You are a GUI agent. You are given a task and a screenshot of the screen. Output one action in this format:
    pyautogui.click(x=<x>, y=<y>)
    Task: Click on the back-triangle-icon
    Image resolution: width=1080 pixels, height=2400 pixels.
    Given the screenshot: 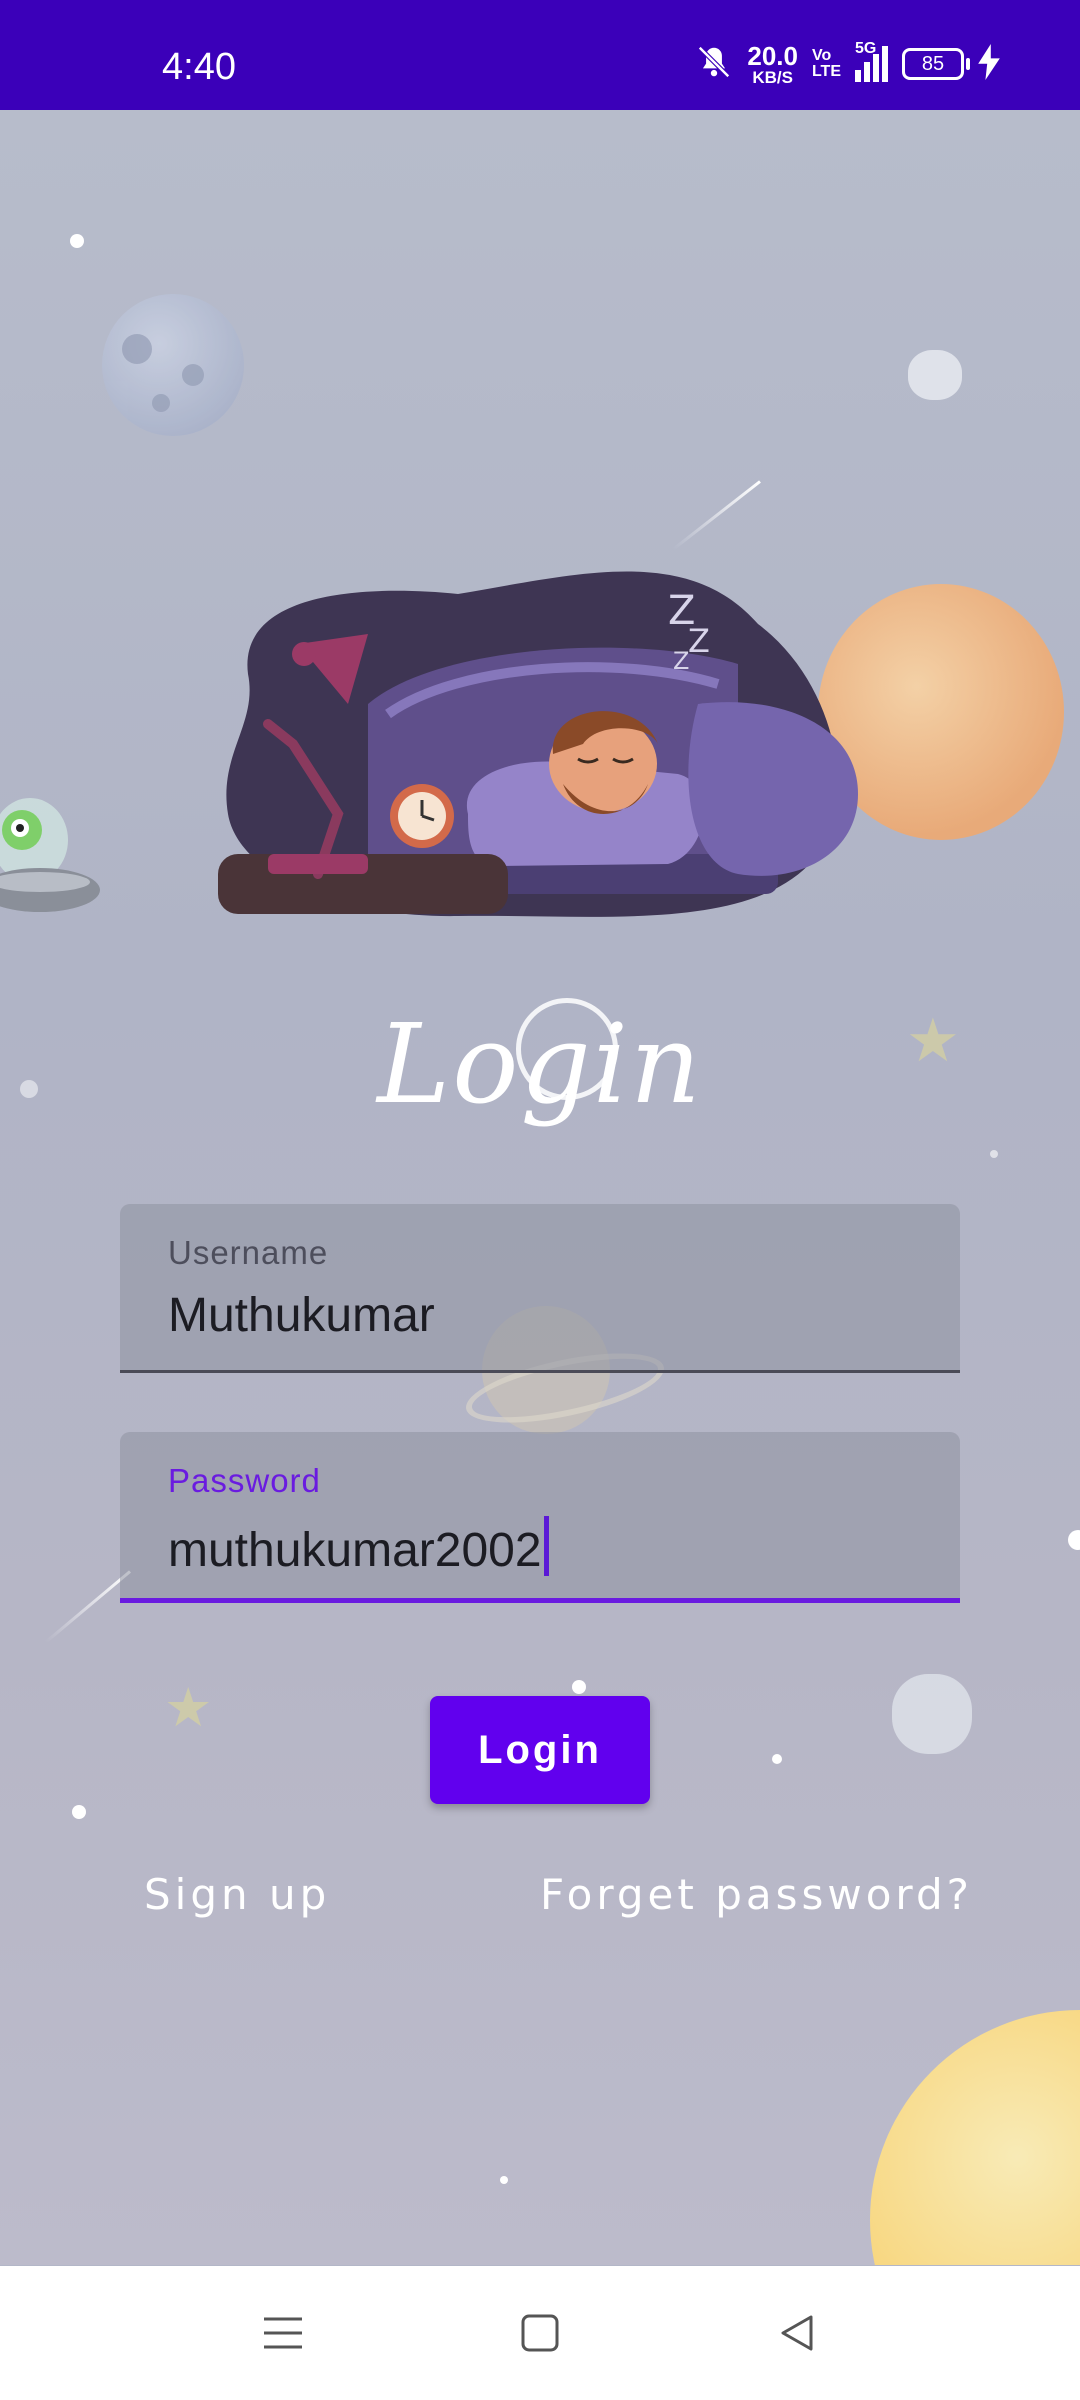 What is the action you would take?
    pyautogui.click(x=797, y=2333)
    